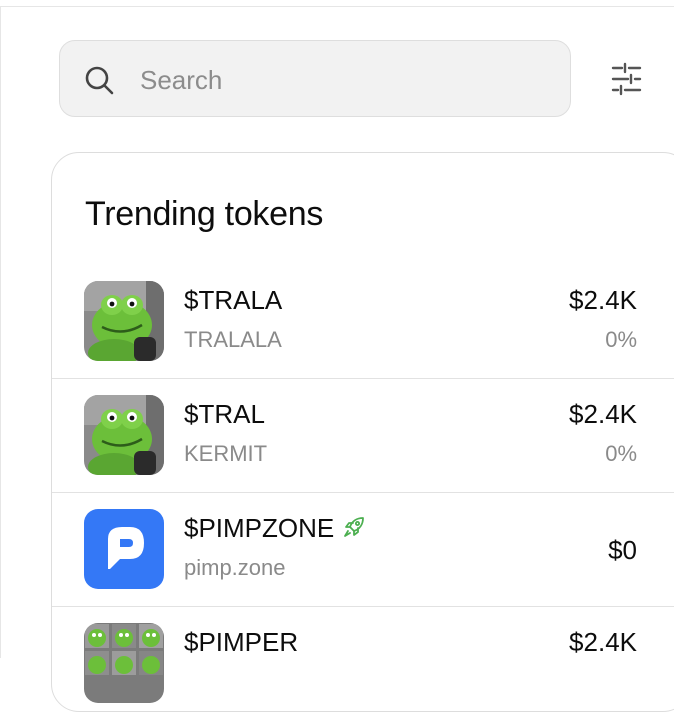 This screenshot has height=712, width=674. I want to click on kermit-collage, so click(124, 663).